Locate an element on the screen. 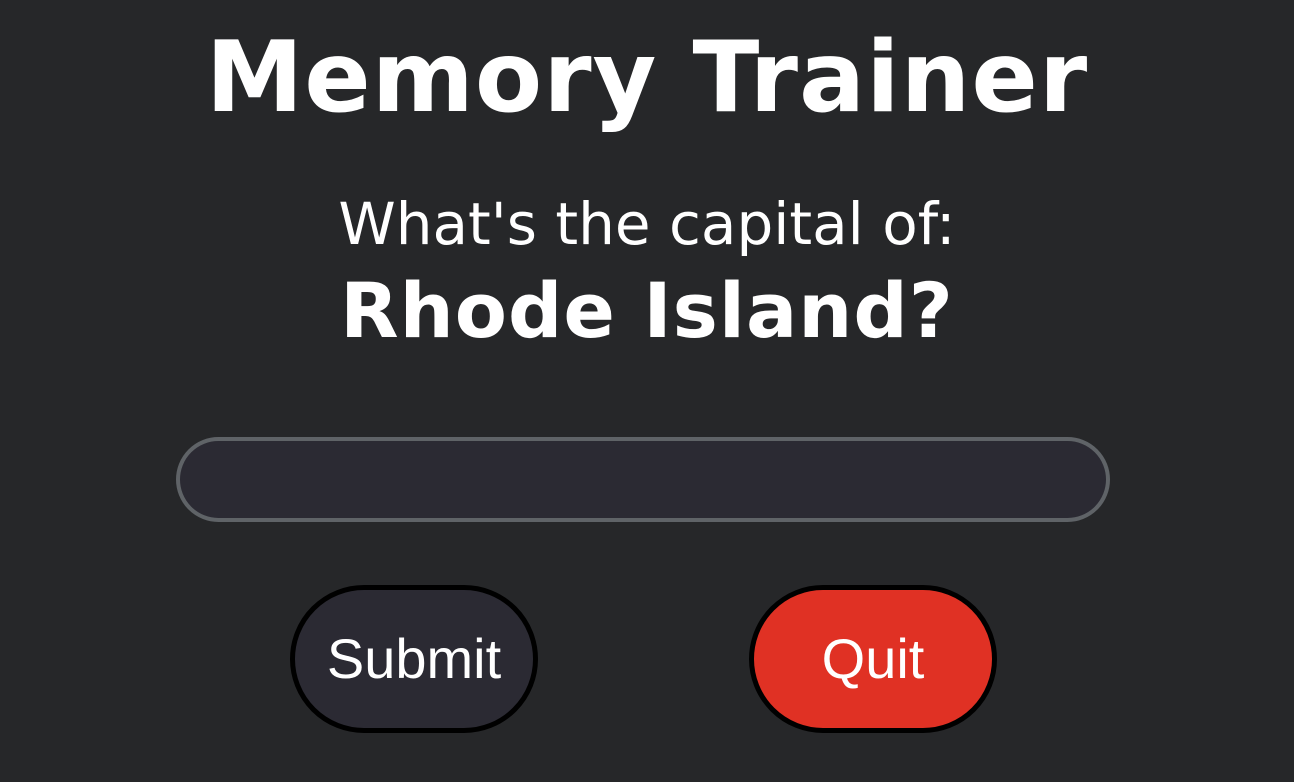 This screenshot has width=1294, height=782. question-subject: Rhode Island? is located at coordinates (647, 310).